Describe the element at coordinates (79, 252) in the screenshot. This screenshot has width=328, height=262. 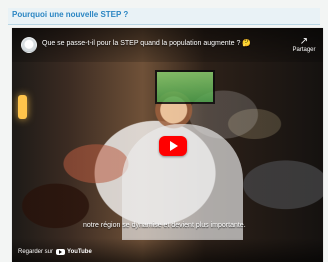
I see `youtube-logo-text: YouTube` at that location.